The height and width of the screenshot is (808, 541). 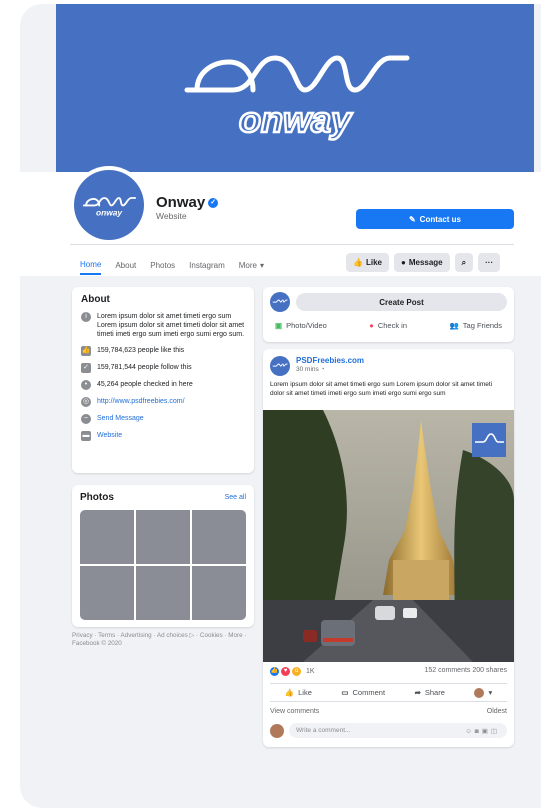 What do you see at coordinates (330, 369) in the screenshot?
I see `post-time: 30 mins ◔` at bounding box center [330, 369].